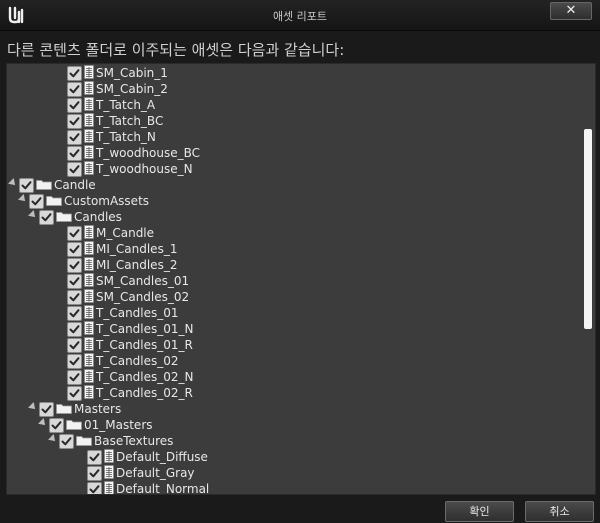 The height and width of the screenshot is (523, 600). What do you see at coordinates (479, 511) in the screenshot?
I see `ok-button: 확인` at bounding box center [479, 511].